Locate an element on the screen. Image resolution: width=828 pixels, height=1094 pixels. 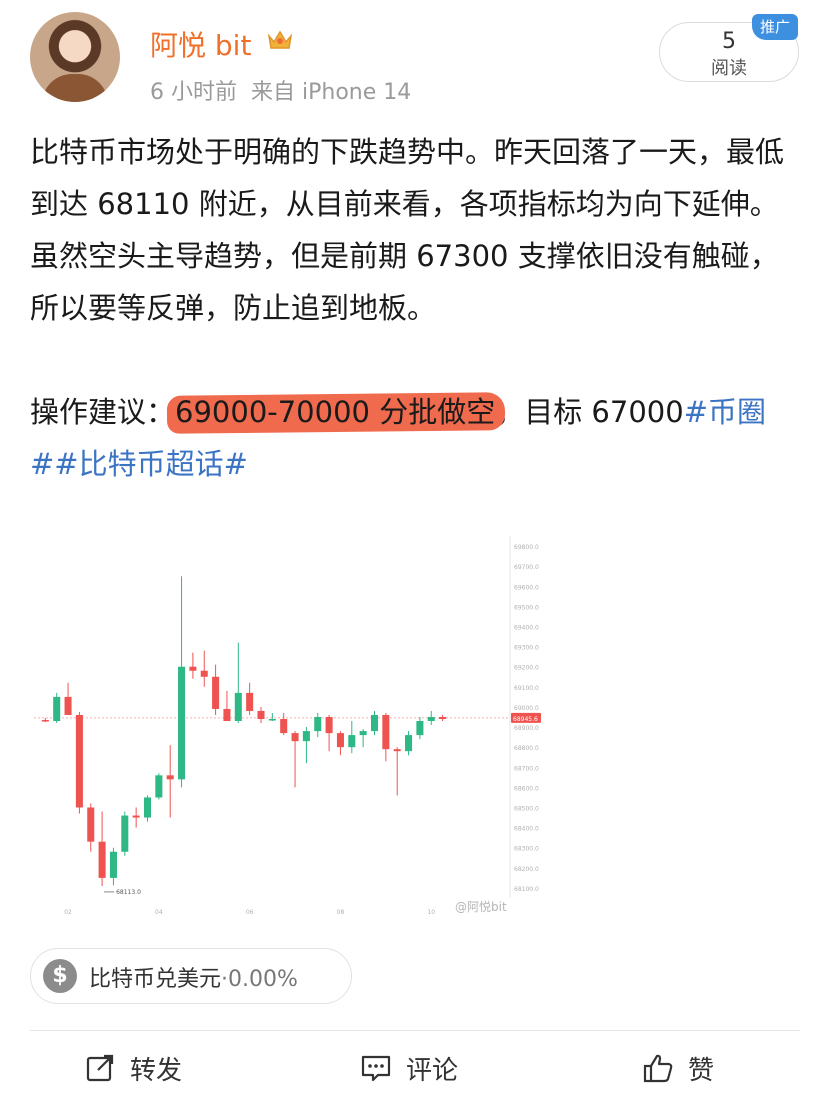
x-tick-label: 04 is located at coordinates (159, 912).